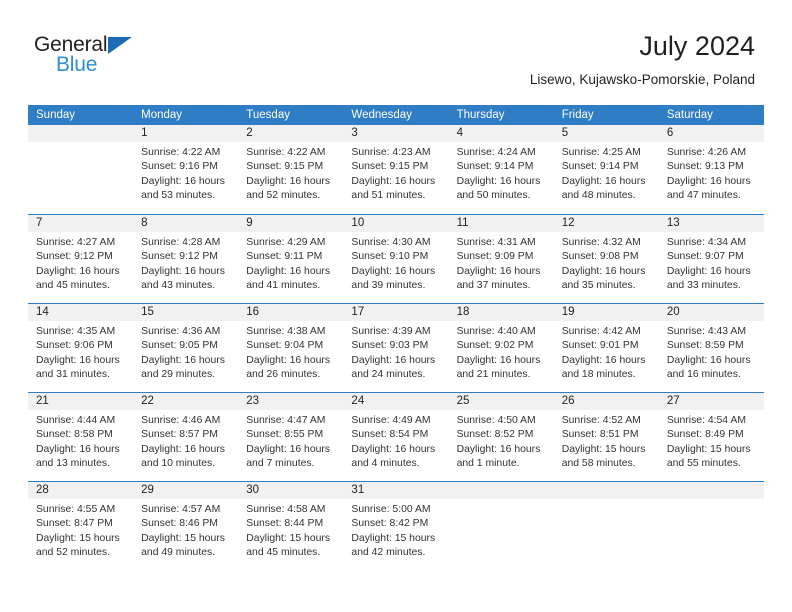 The width and height of the screenshot is (792, 612). What do you see at coordinates (81, 312) in the screenshot?
I see `day-number: 14` at bounding box center [81, 312].